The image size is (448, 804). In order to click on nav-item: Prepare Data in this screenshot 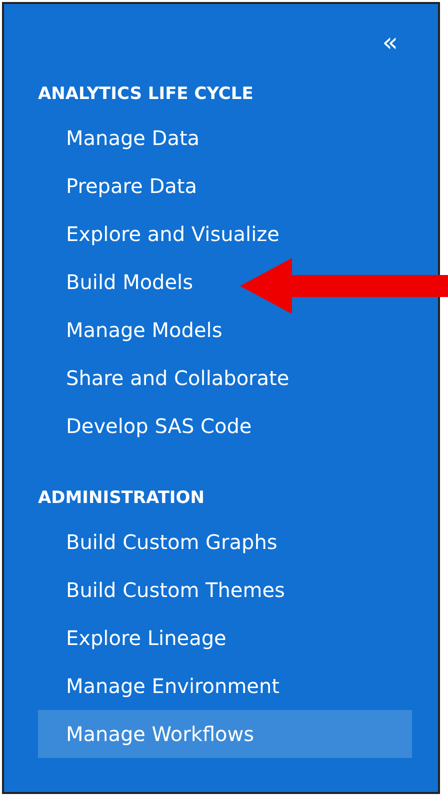, I will do `click(120, 186)`.